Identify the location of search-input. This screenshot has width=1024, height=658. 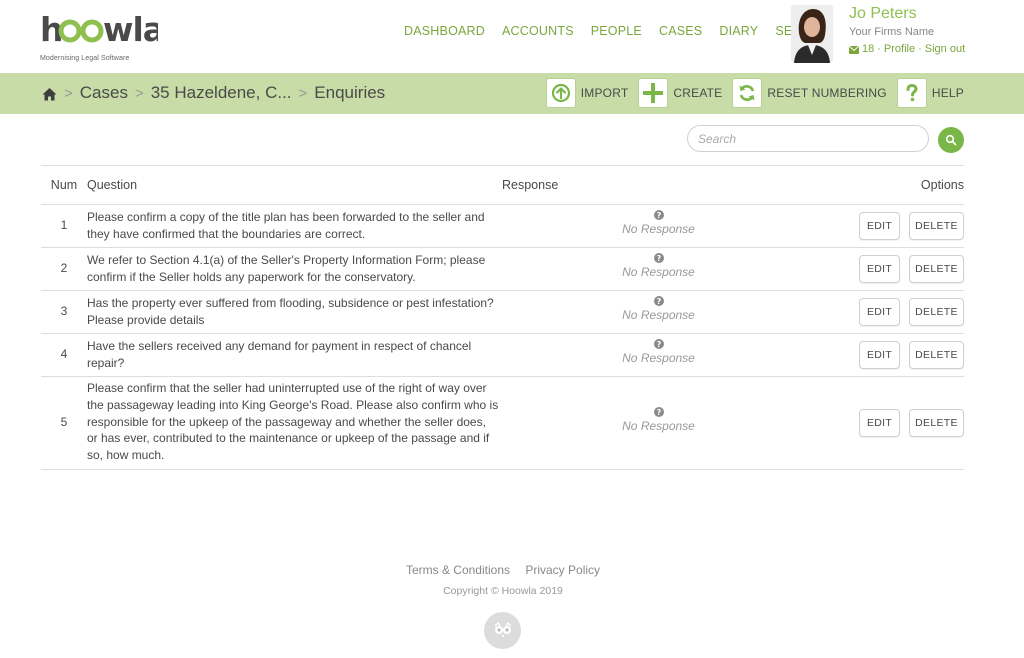
(808, 138).